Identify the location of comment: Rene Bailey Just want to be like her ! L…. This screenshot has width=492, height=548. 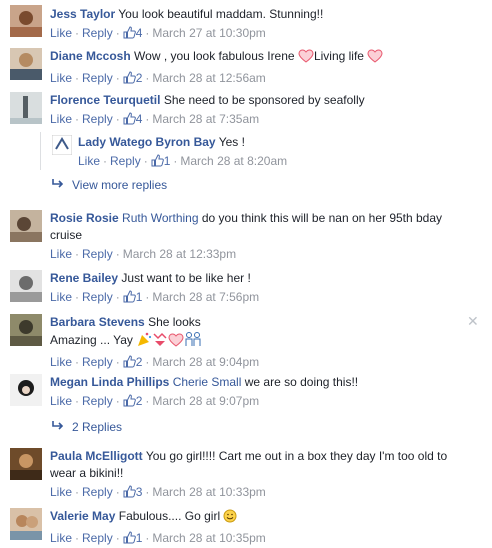
(246, 289).